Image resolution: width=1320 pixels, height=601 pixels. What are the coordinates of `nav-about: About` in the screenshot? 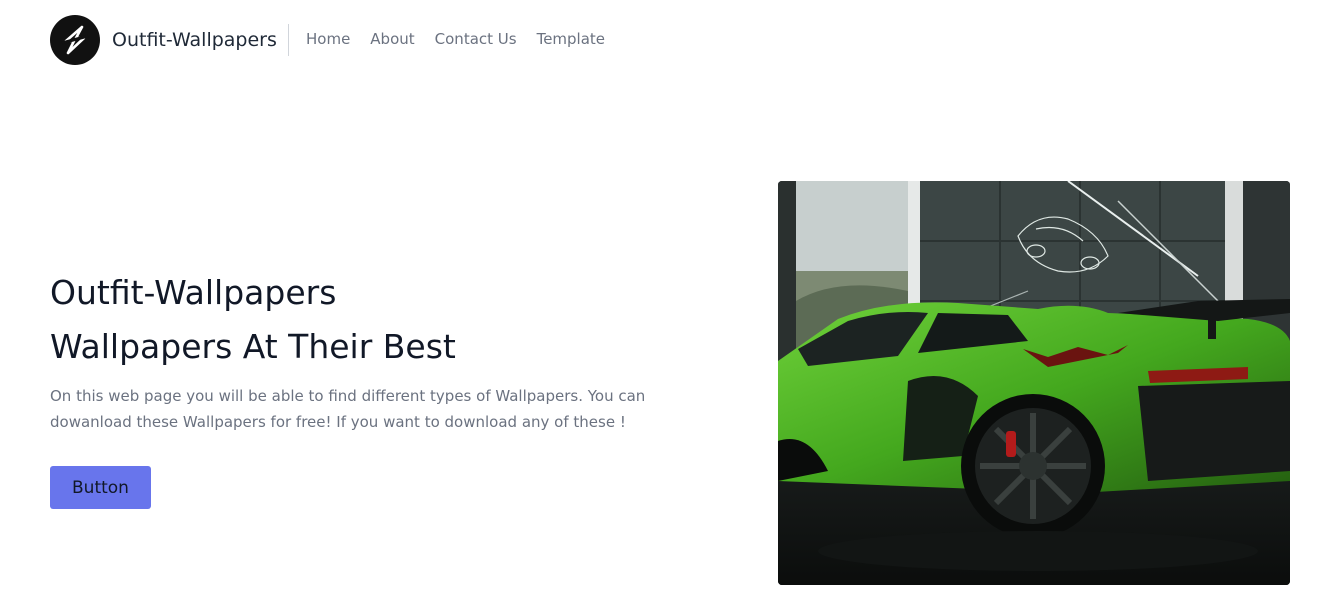 It's located at (392, 39).